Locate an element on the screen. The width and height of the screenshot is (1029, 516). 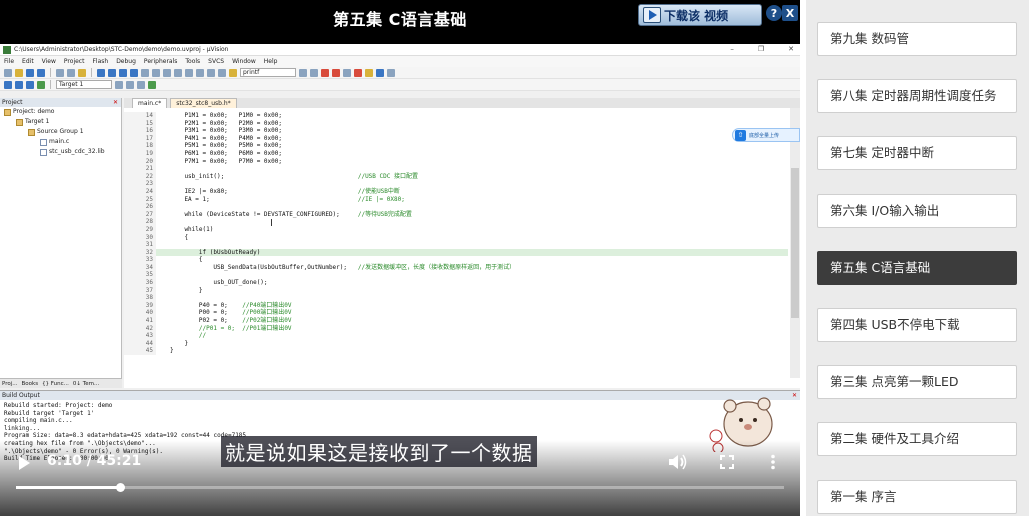
code-text: P7M1 = 0x00; P7M0 = 0x00; is located at coordinates (226, 161).